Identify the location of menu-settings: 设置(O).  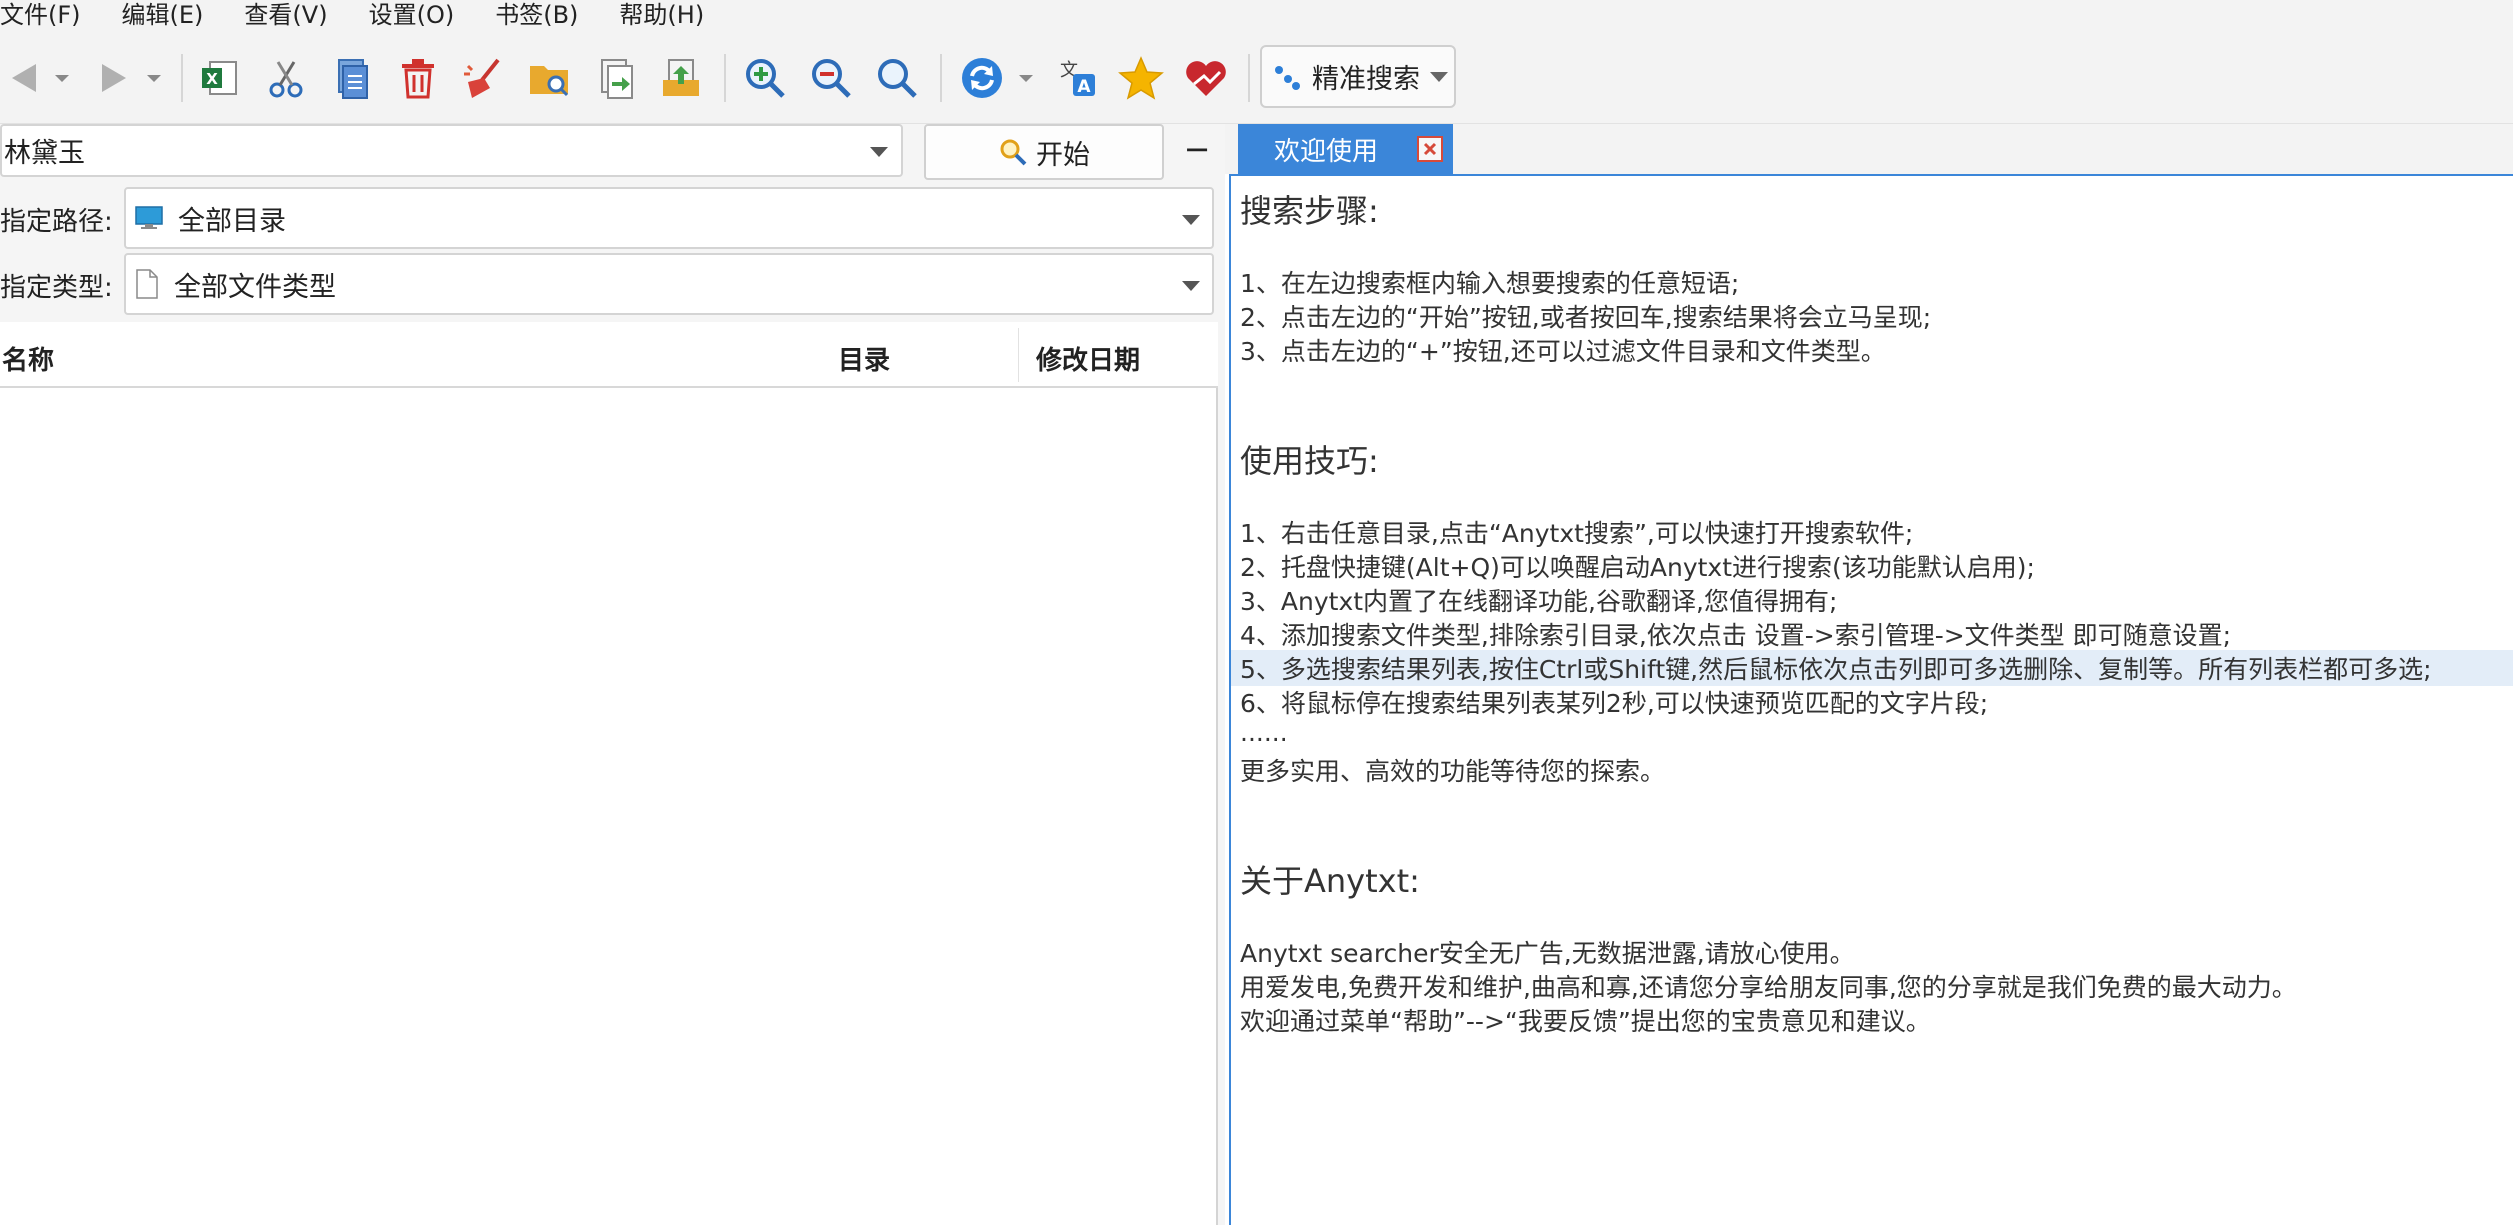
(412, 15).